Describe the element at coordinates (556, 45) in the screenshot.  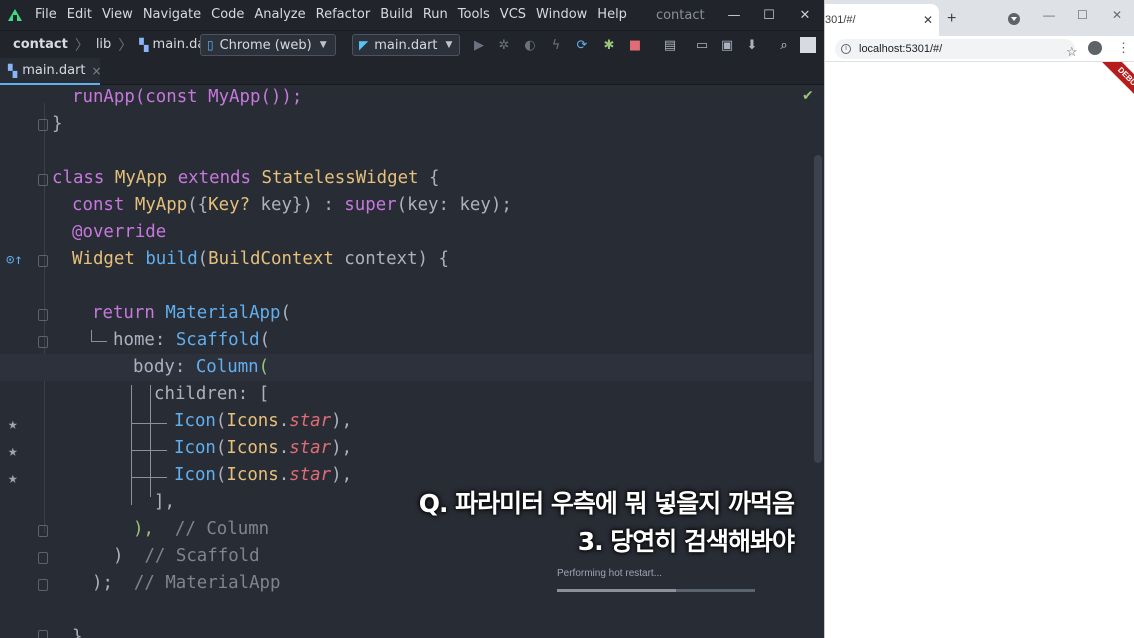
I see `hot-reload-icon: ϟ` at that location.